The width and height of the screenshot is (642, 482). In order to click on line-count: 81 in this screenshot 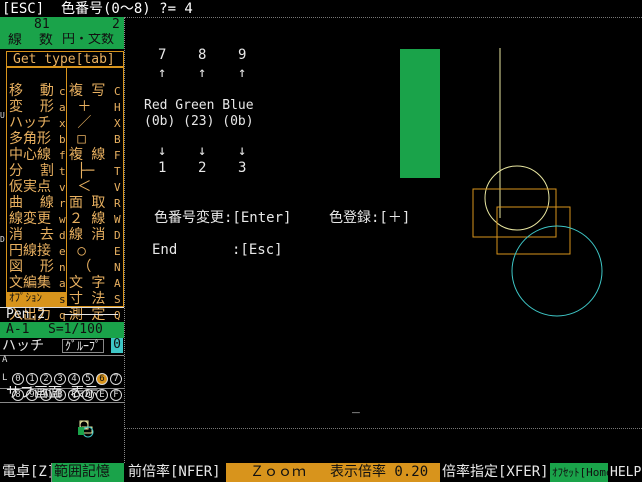, I will do `click(42, 24)`.